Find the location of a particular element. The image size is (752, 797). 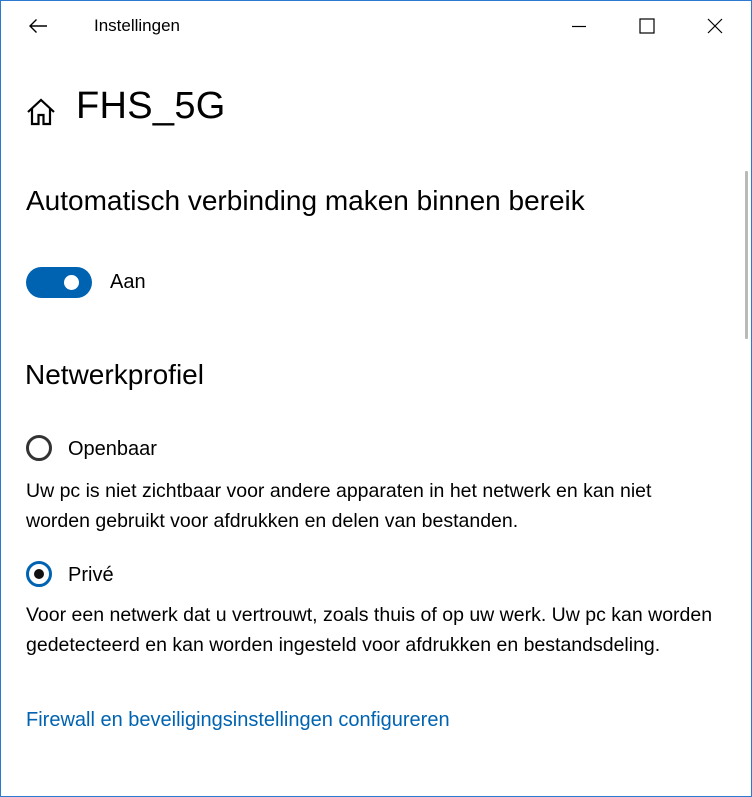

close-icon is located at coordinates (715, 26).